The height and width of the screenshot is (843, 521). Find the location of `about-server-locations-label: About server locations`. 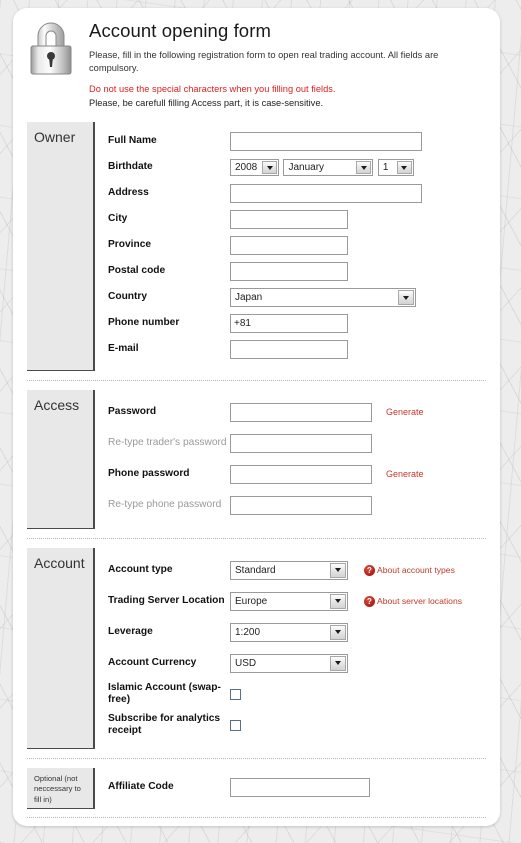

about-server-locations-label: About server locations is located at coordinates (420, 601).